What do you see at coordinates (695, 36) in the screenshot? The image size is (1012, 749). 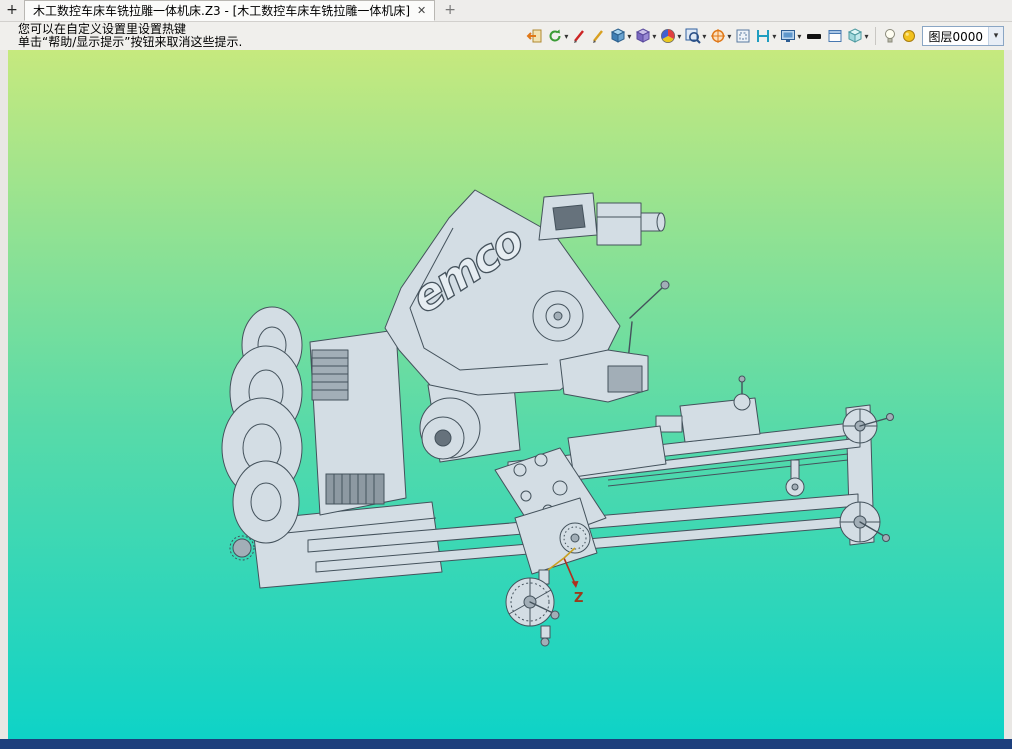 I see `zoom-window-icon: ▾` at bounding box center [695, 36].